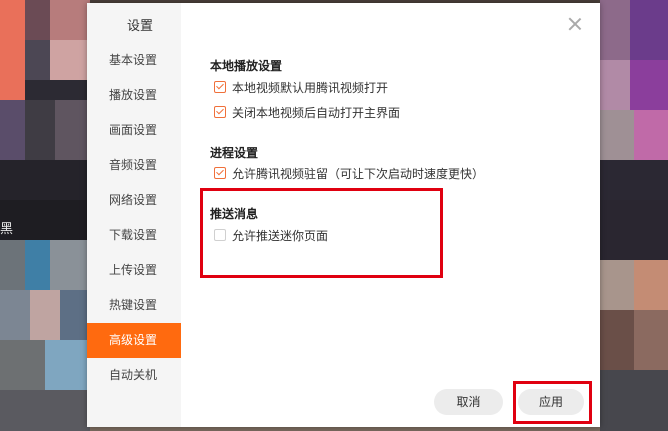  I want to click on option-label: 关闭本地视频后自动打开主界面, so click(316, 112).